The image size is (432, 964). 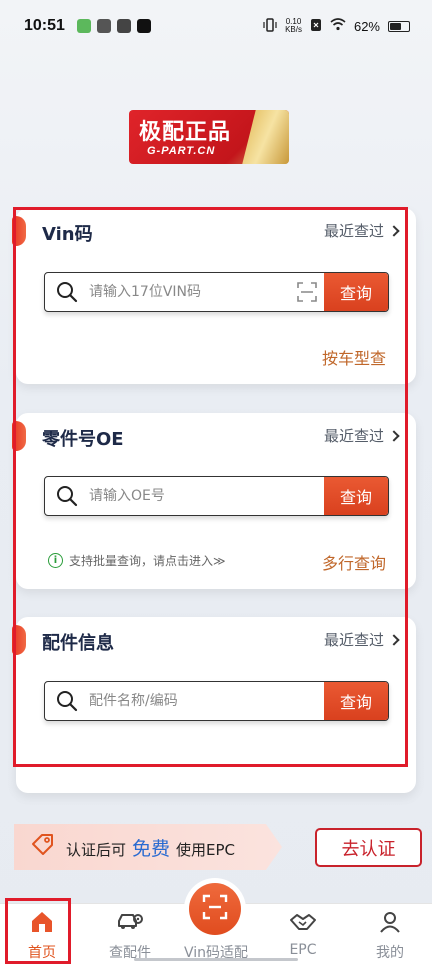 I want to click on cert-prefix: 认证后可, so click(x=96, y=849).